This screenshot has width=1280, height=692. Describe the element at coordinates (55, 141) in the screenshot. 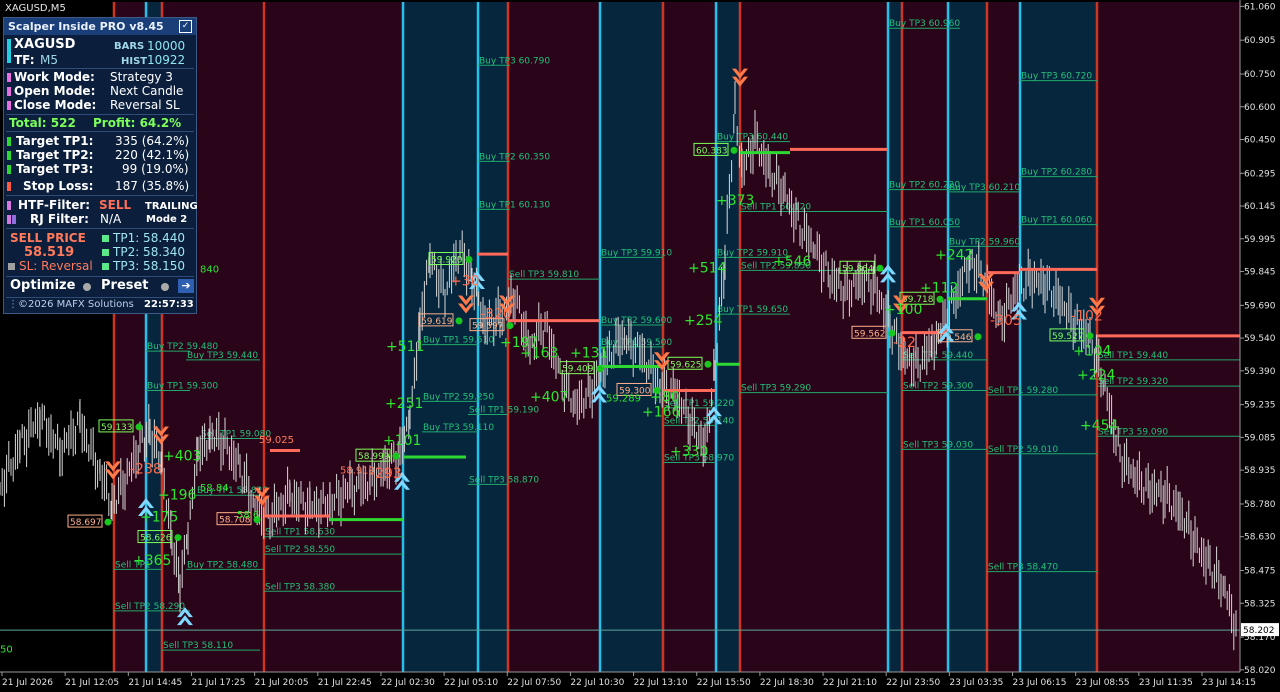

I see `tp1-label: Target TP1:` at that location.